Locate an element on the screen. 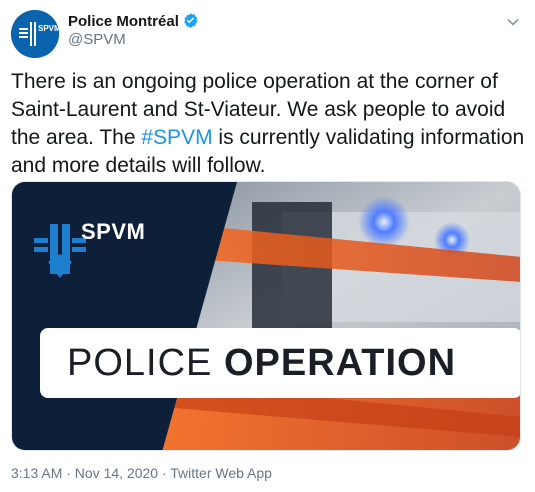 This screenshot has height=492, width=535. chevron-down-icon is located at coordinates (513, 22).